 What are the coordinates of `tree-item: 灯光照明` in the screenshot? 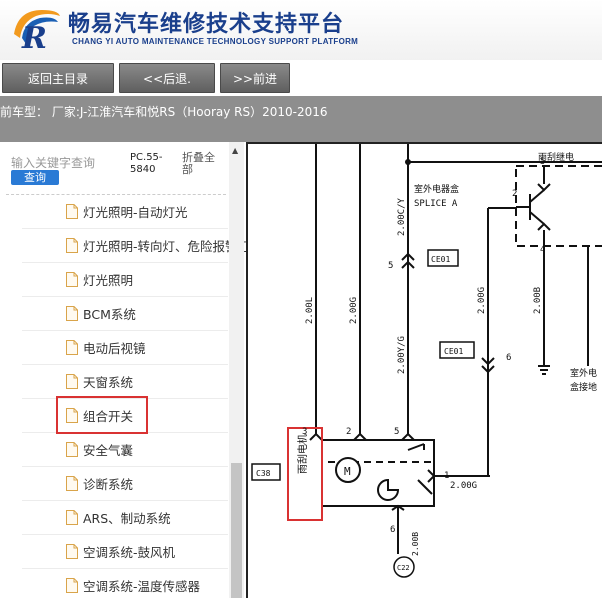 It's located at (125, 280).